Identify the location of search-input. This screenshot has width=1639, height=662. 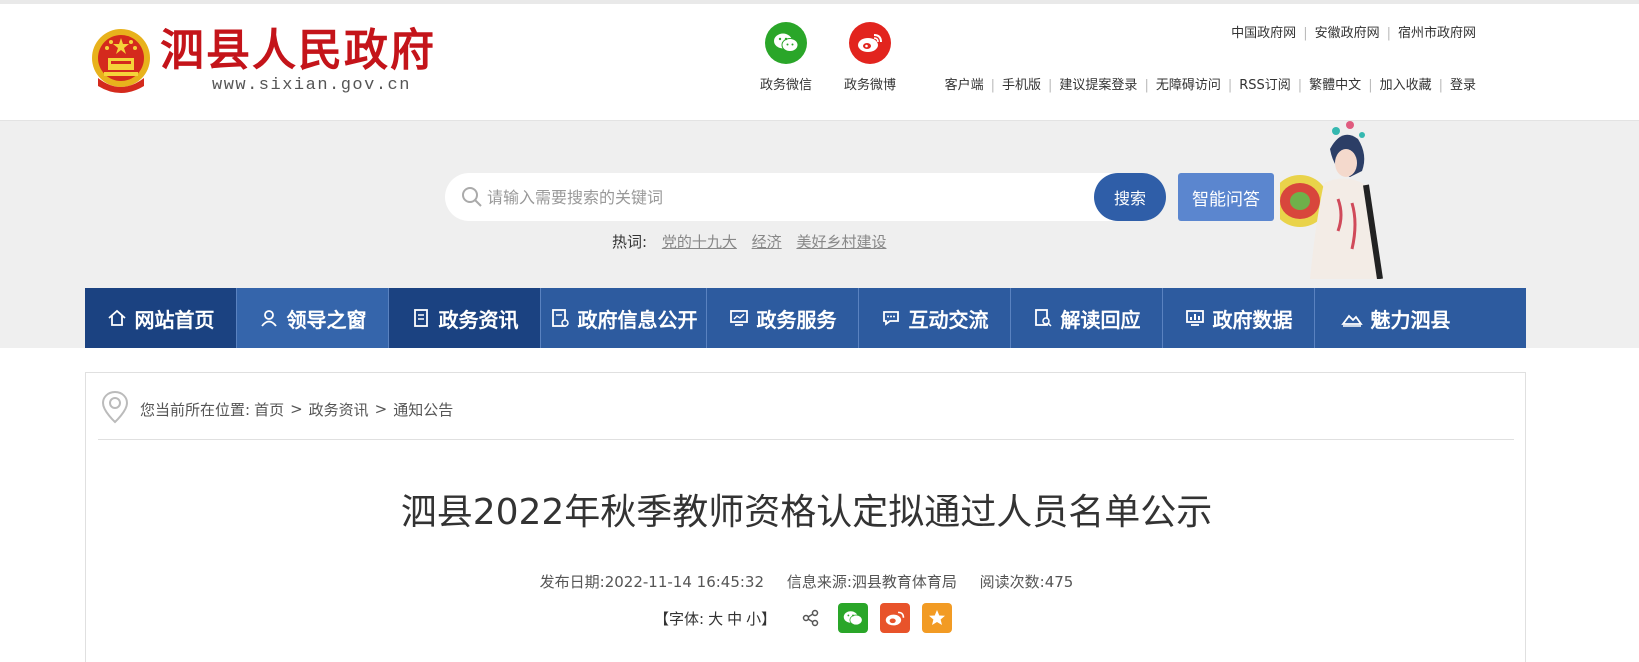
(787, 197).